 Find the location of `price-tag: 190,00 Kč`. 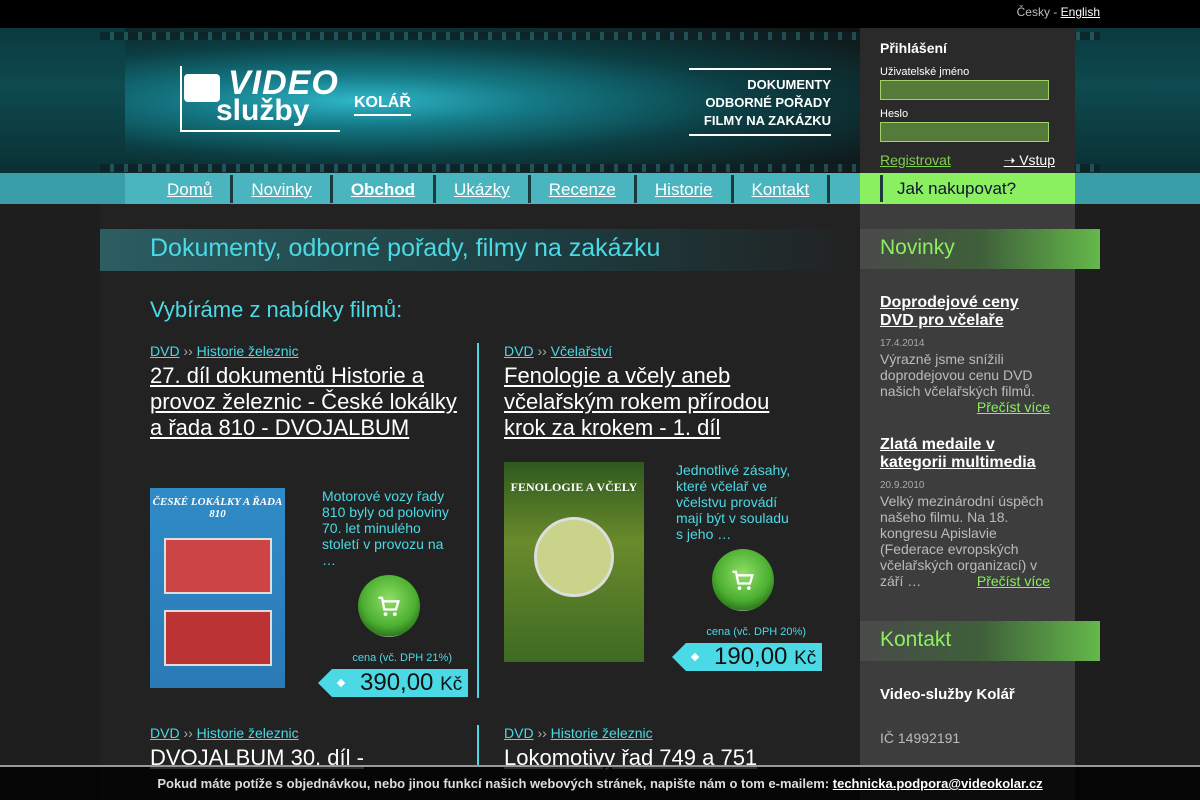

price-tag: 190,00 Kč is located at coordinates (747, 657).